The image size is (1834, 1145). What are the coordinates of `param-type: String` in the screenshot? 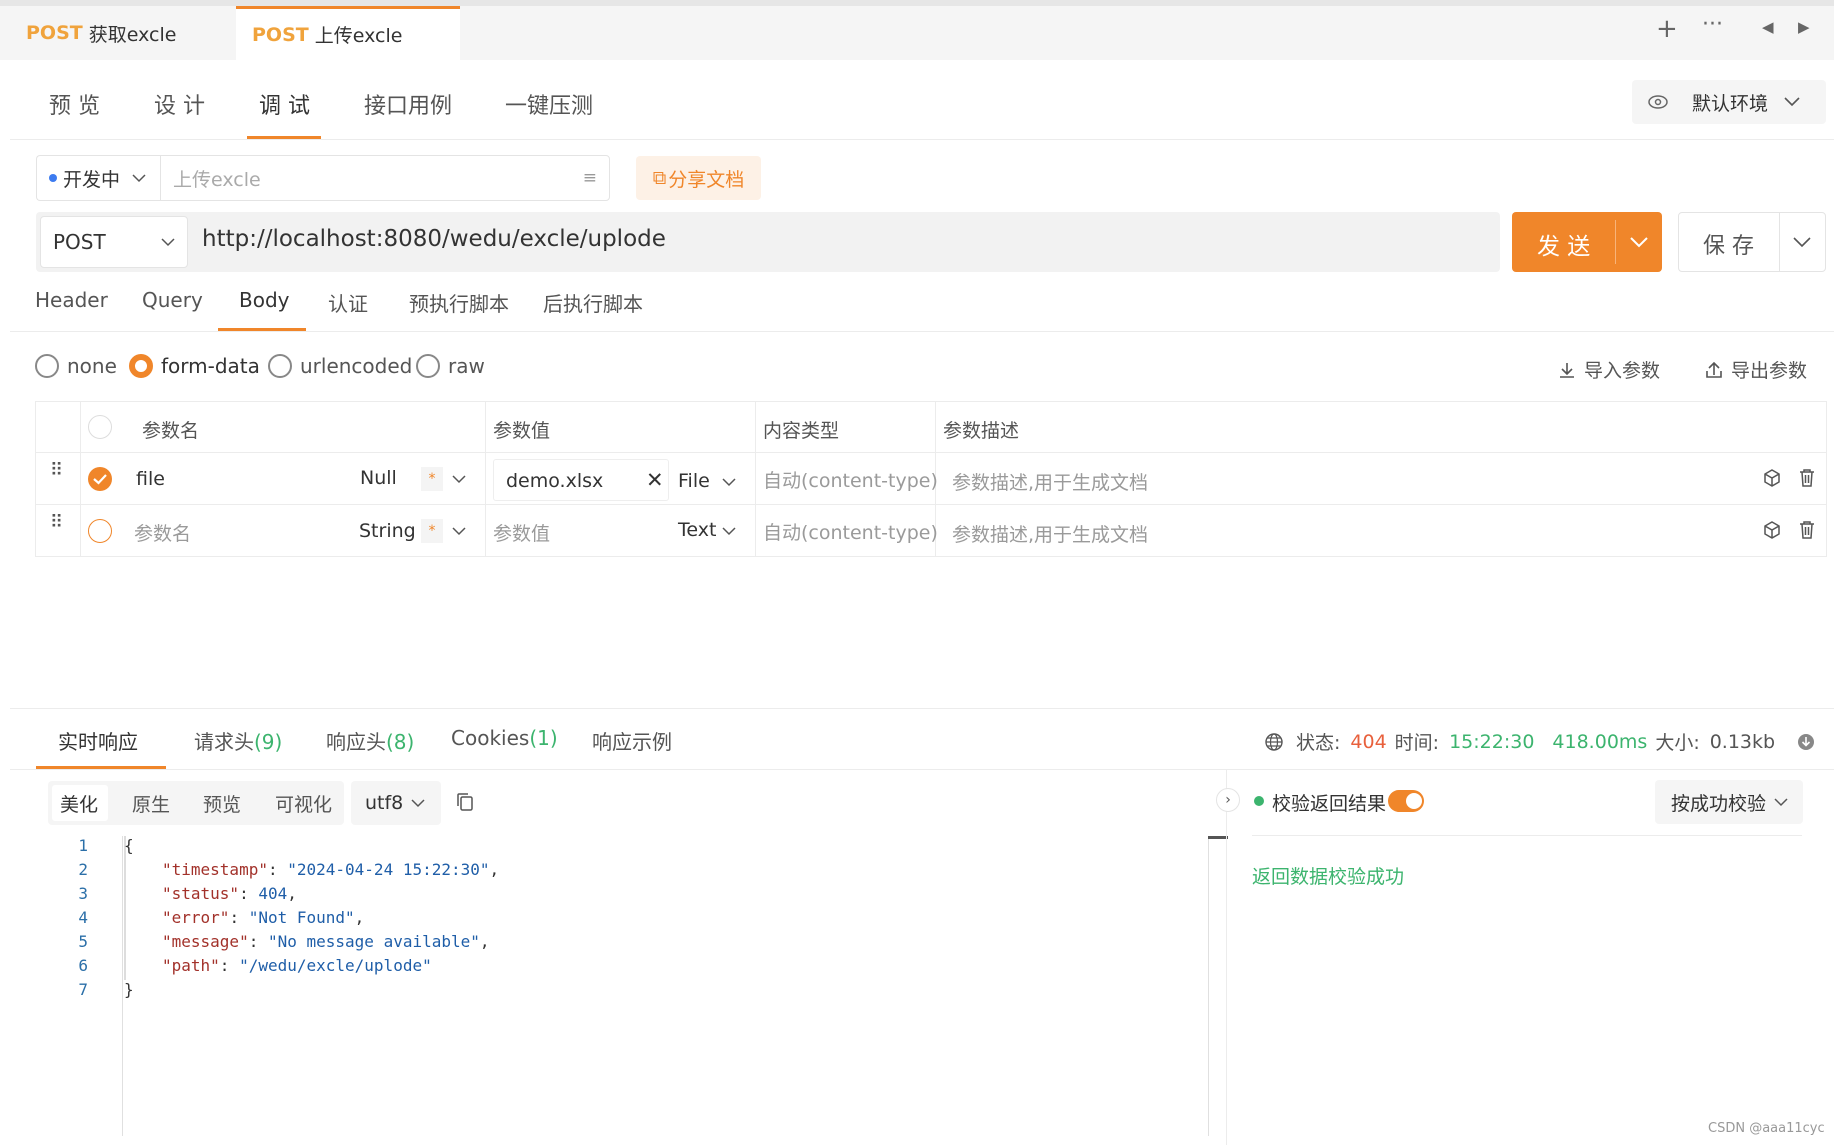 It's located at (387, 531).